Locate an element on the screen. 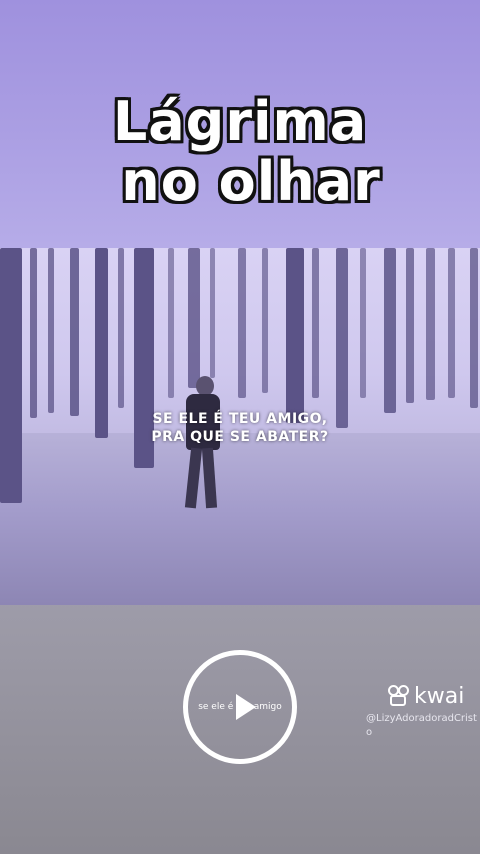  play-icon is located at coordinates (246, 707).